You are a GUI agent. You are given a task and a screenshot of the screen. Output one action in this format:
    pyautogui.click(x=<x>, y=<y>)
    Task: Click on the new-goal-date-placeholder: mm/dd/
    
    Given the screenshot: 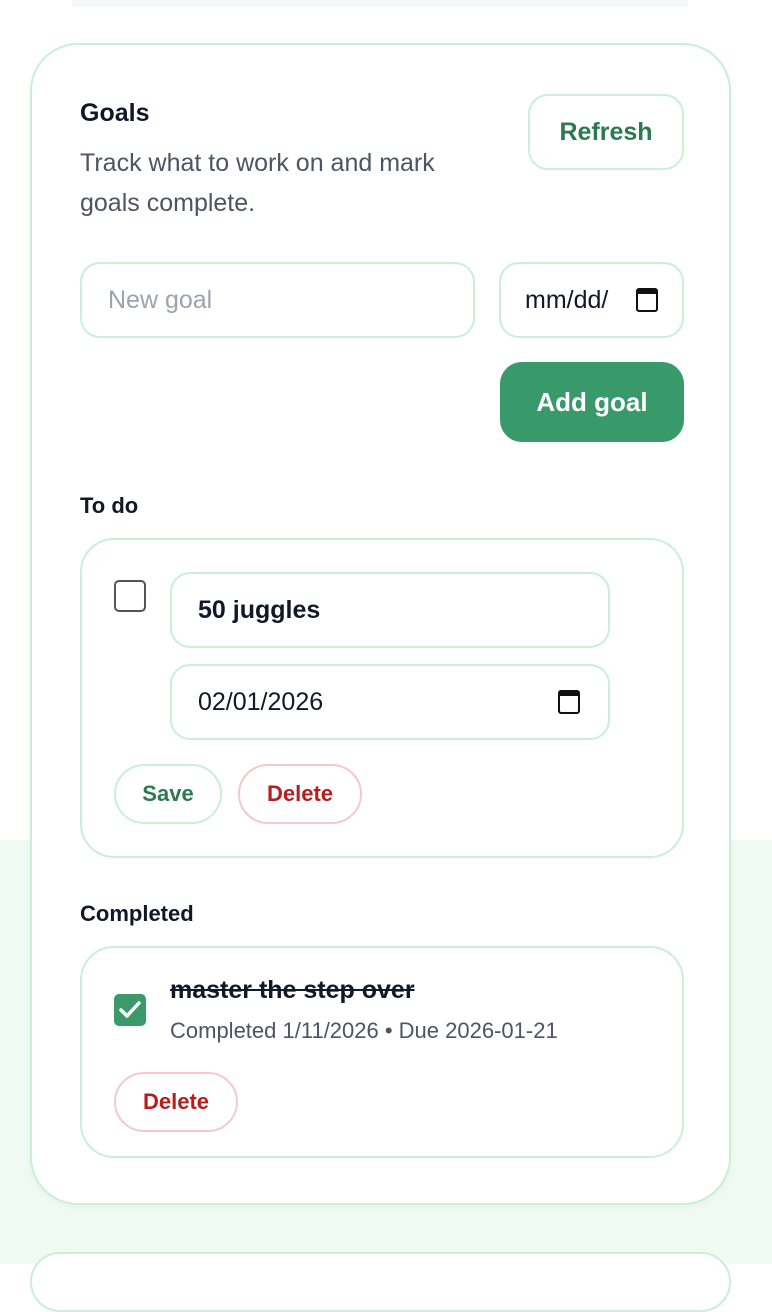 What is the action you would take?
    pyautogui.click(x=567, y=299)
    